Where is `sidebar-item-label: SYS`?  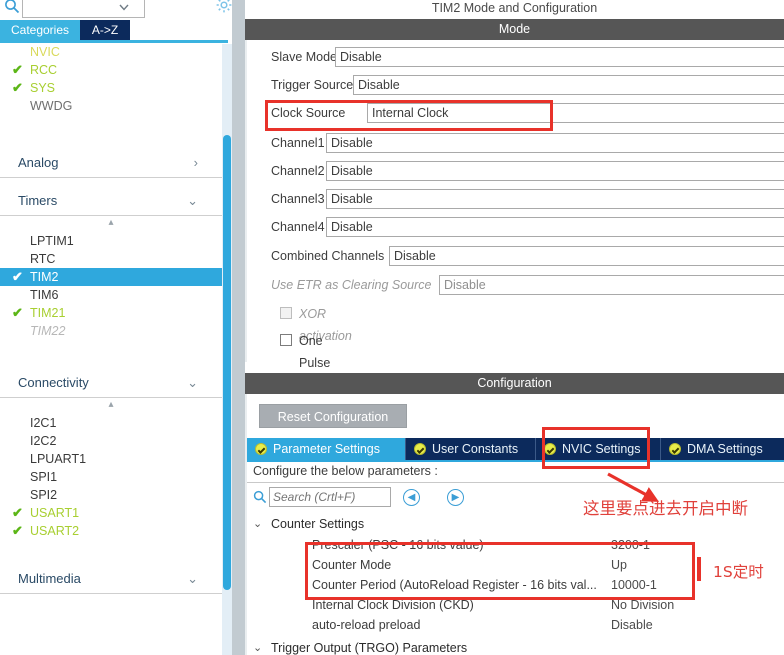
sidebar-item-label: SYS is located at coordinates (43, 88).